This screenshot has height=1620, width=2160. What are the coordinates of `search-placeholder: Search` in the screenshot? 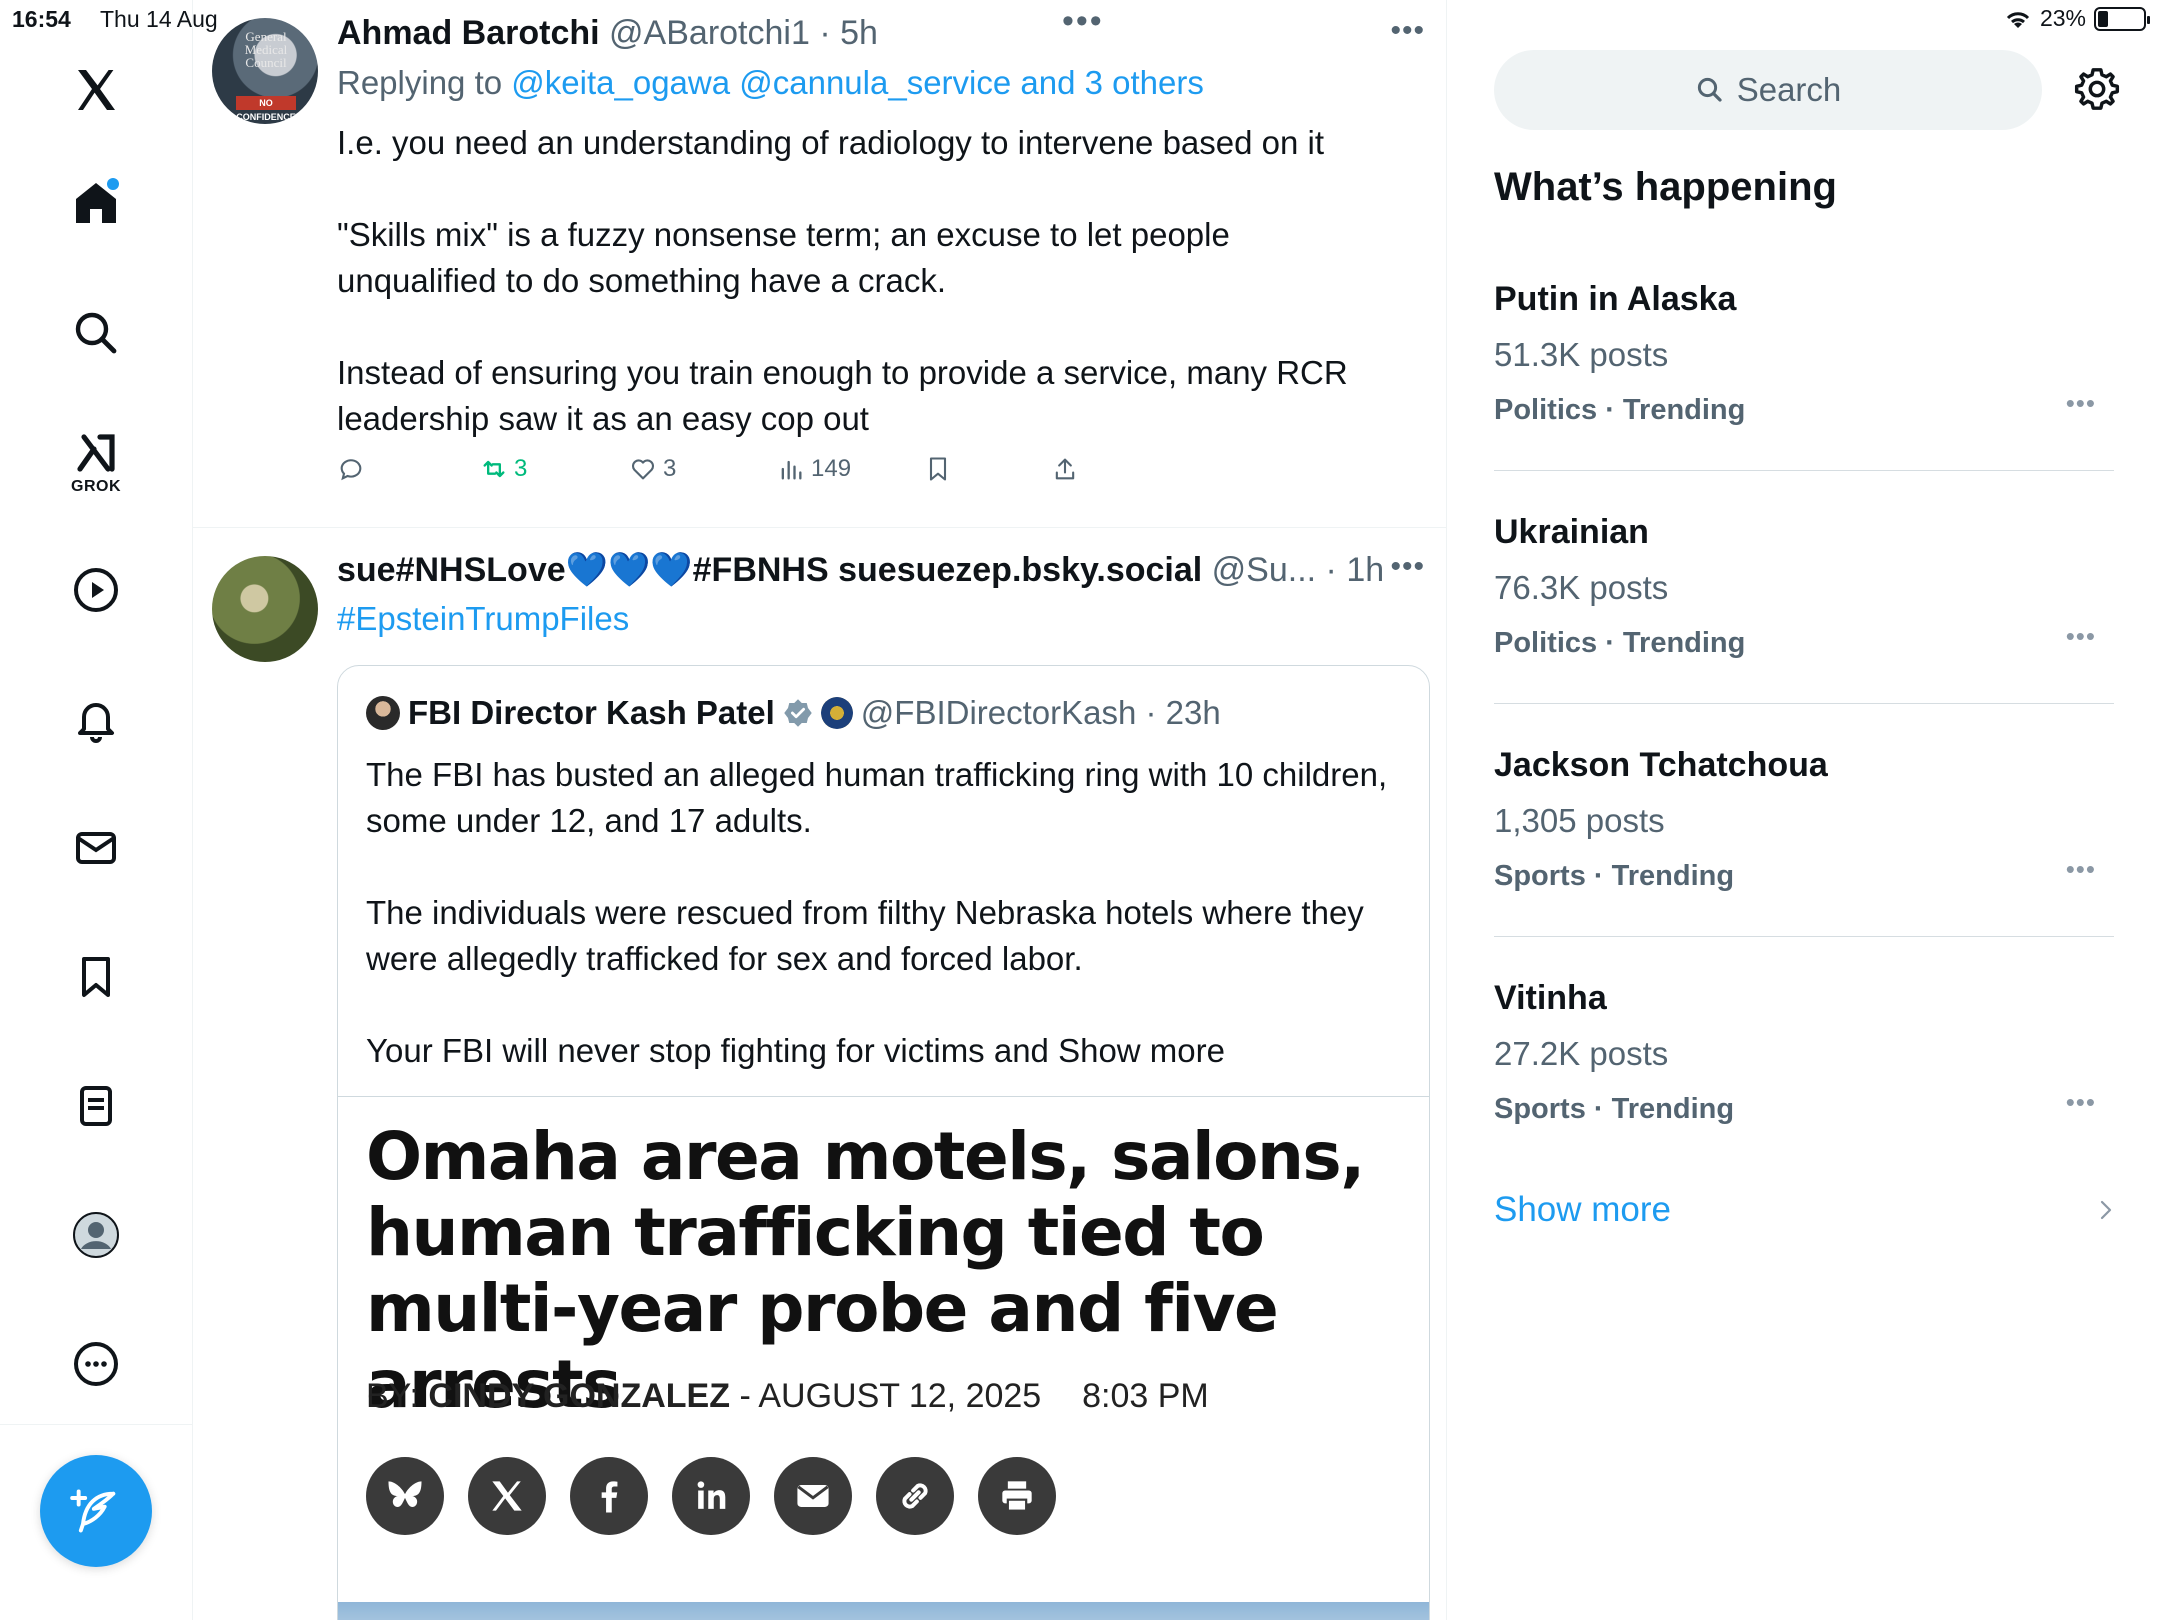 It's located at (1789, 89).